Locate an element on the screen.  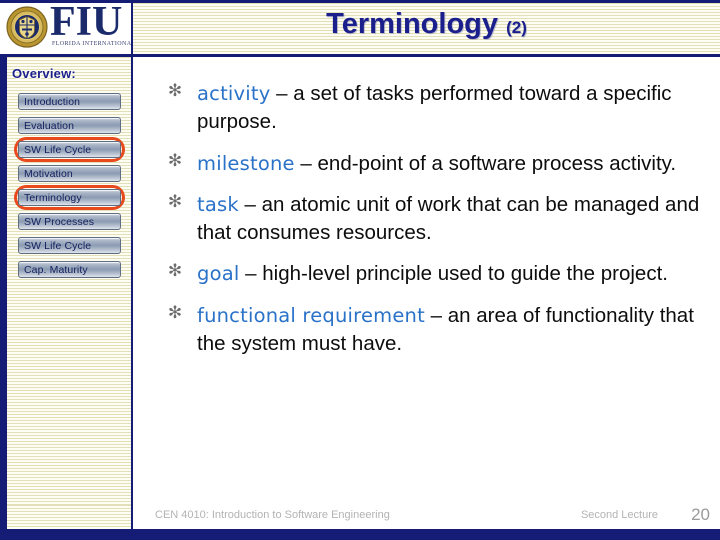
sidebar-button: Motivation is located at coordinates (69, 173).